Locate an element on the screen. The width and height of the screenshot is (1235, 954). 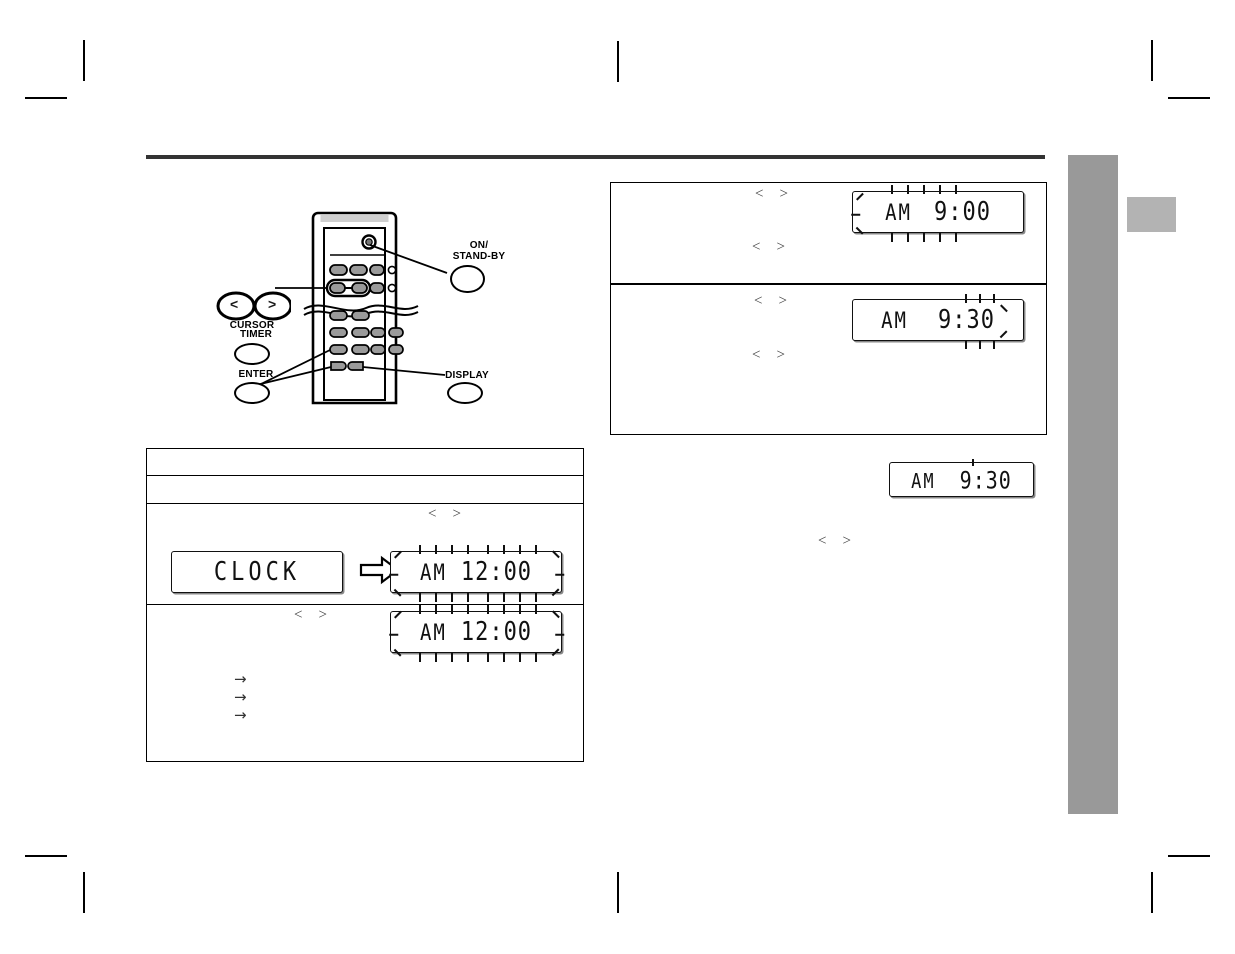
lcd-time-900: AM 9:00 is located at coordinates (937, 213).